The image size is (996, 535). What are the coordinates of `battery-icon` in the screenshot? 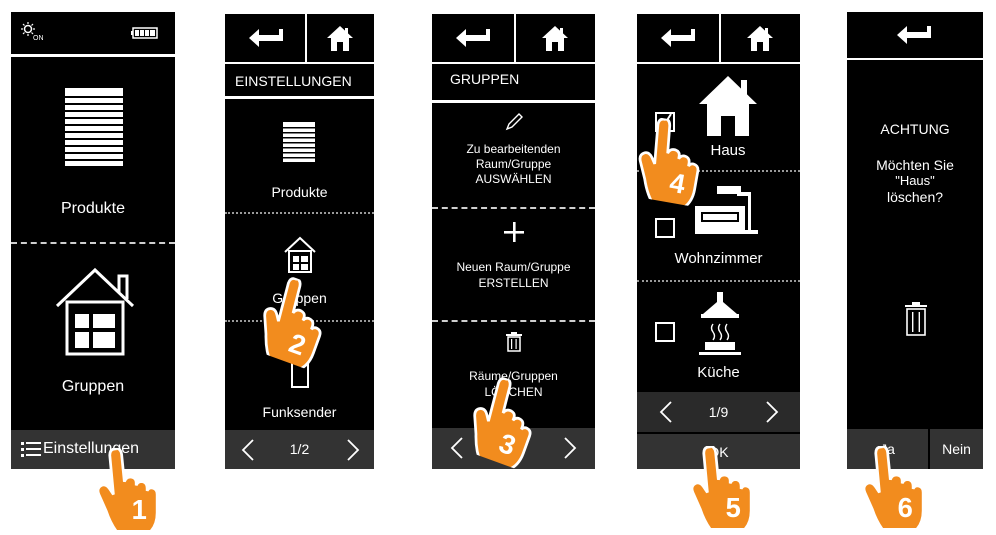 It's located at (145, 32).